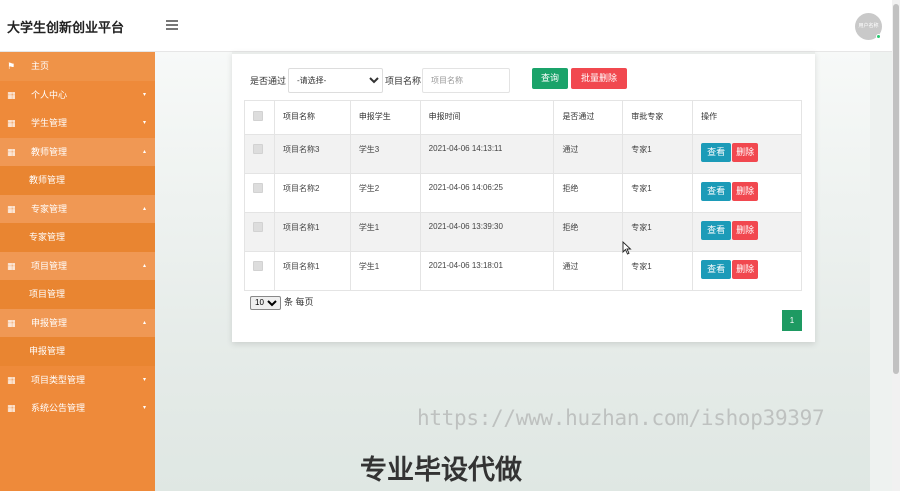  I want to click on sidebar-item-label: 学生管理, so click(49, 123).